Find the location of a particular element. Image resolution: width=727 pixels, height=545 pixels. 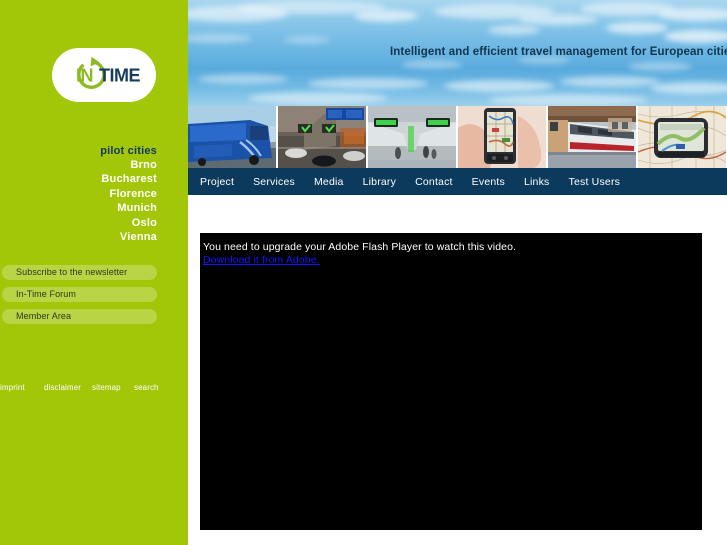

footer-link-imprint: imprint is located at coordinates (12, 387).